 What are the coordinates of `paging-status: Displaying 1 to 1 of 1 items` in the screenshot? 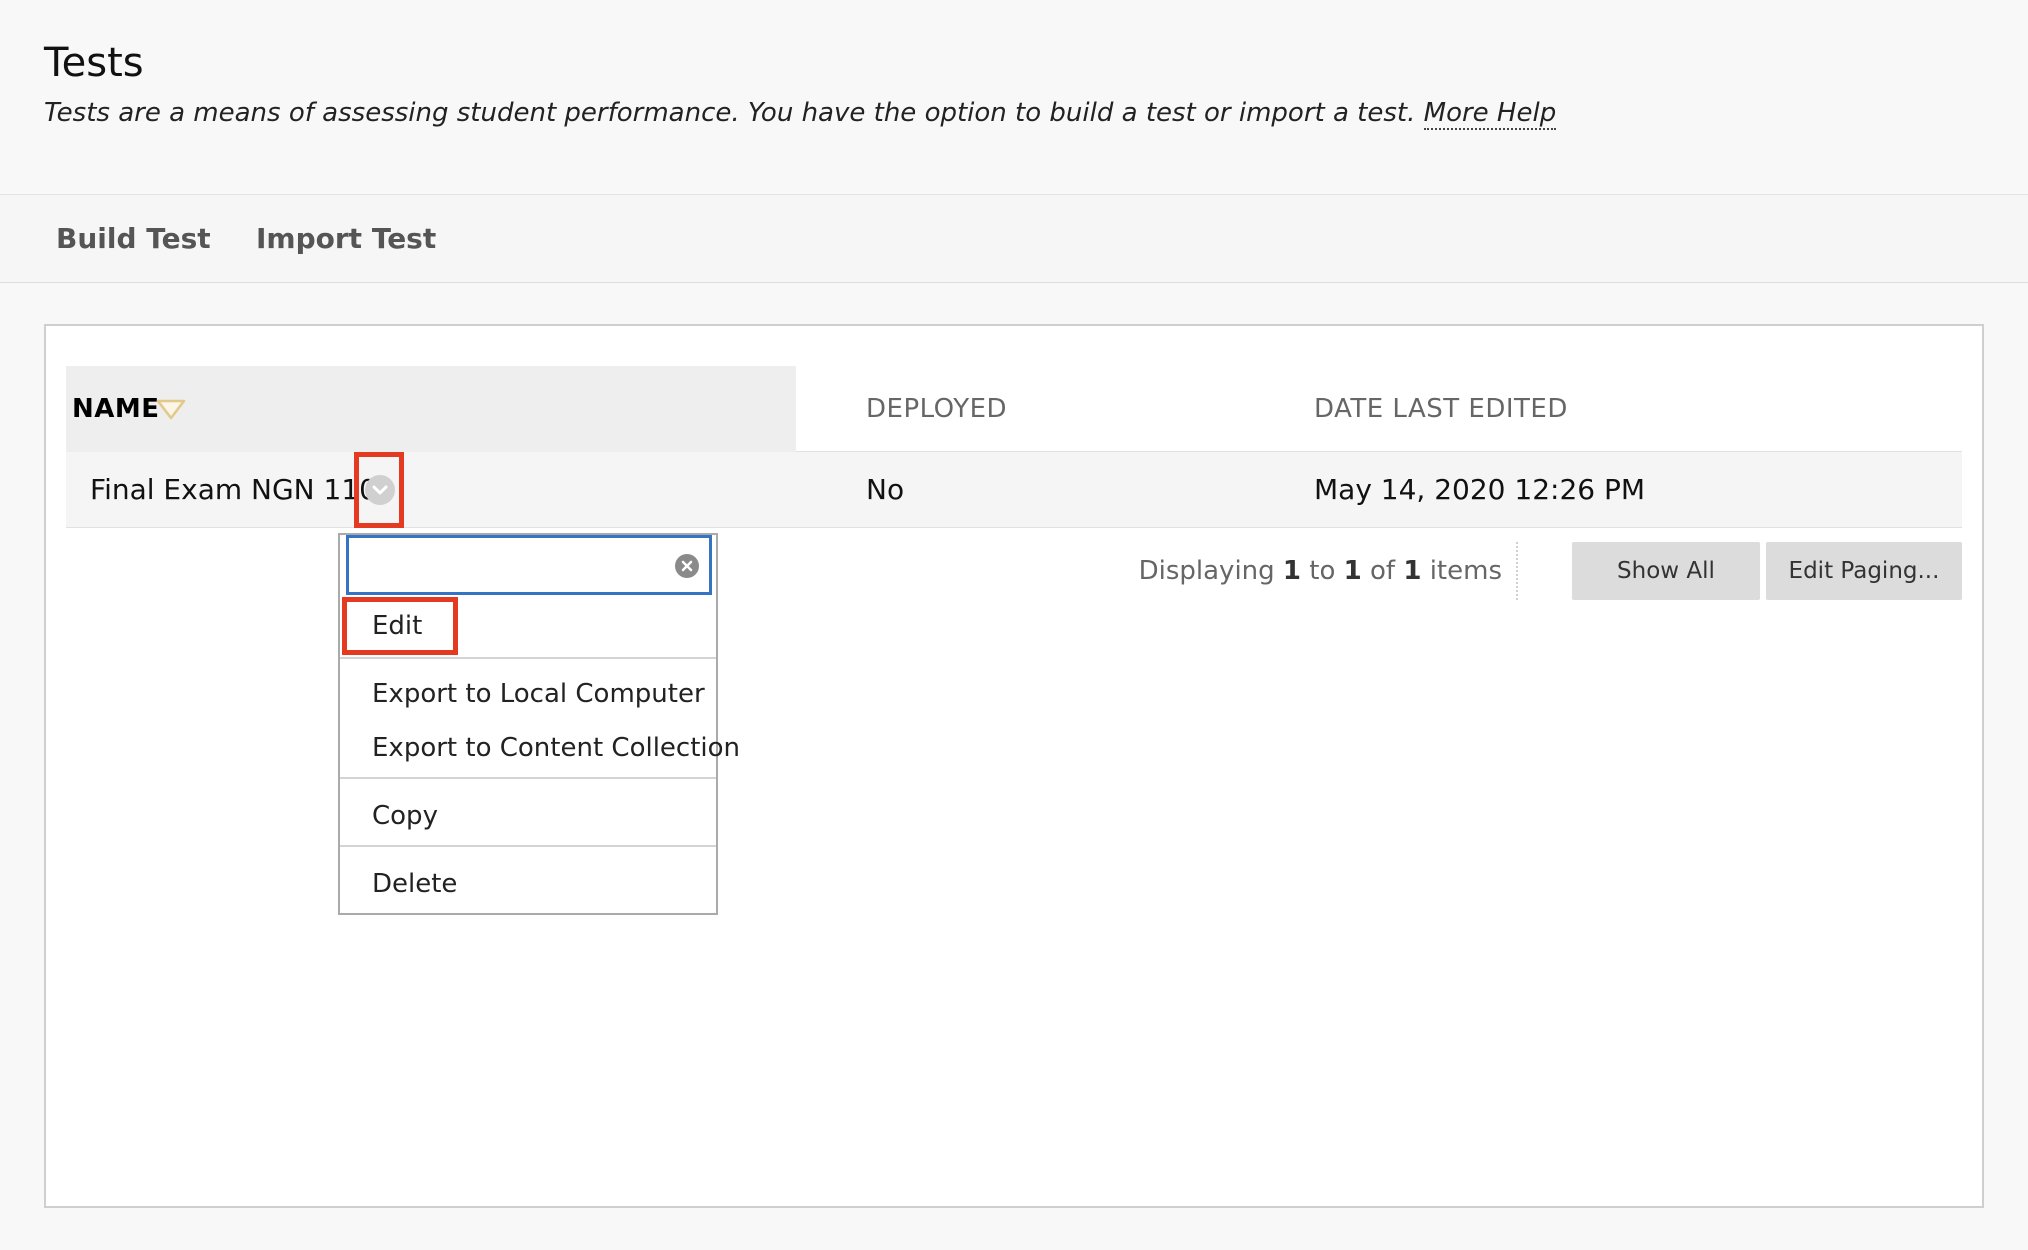 It's located at (1328, 571).